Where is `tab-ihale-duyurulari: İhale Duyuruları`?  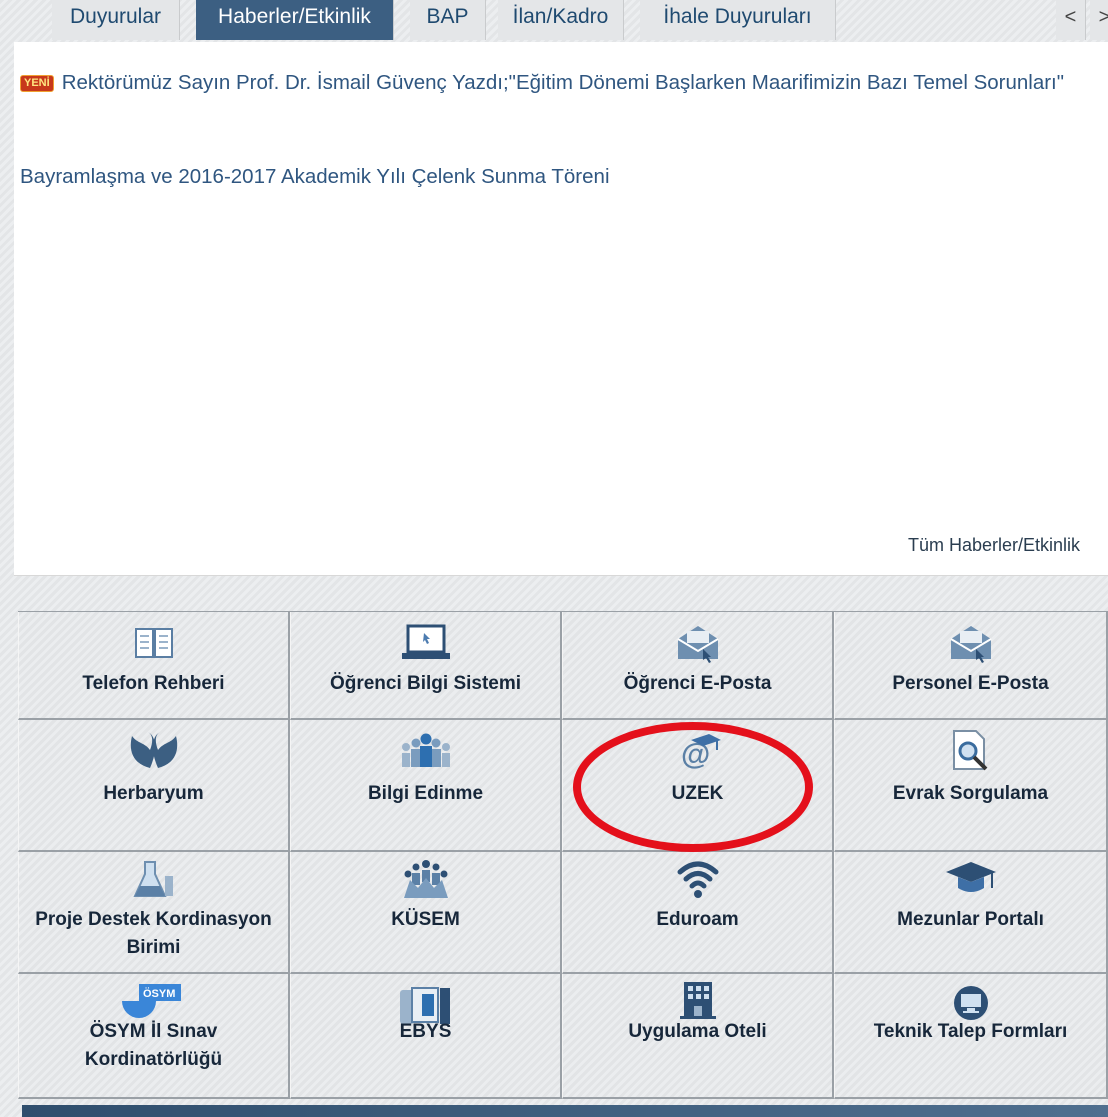 tab-ihale-duyurulari: İhale Duyuruları is located at coordinates (738, 20).